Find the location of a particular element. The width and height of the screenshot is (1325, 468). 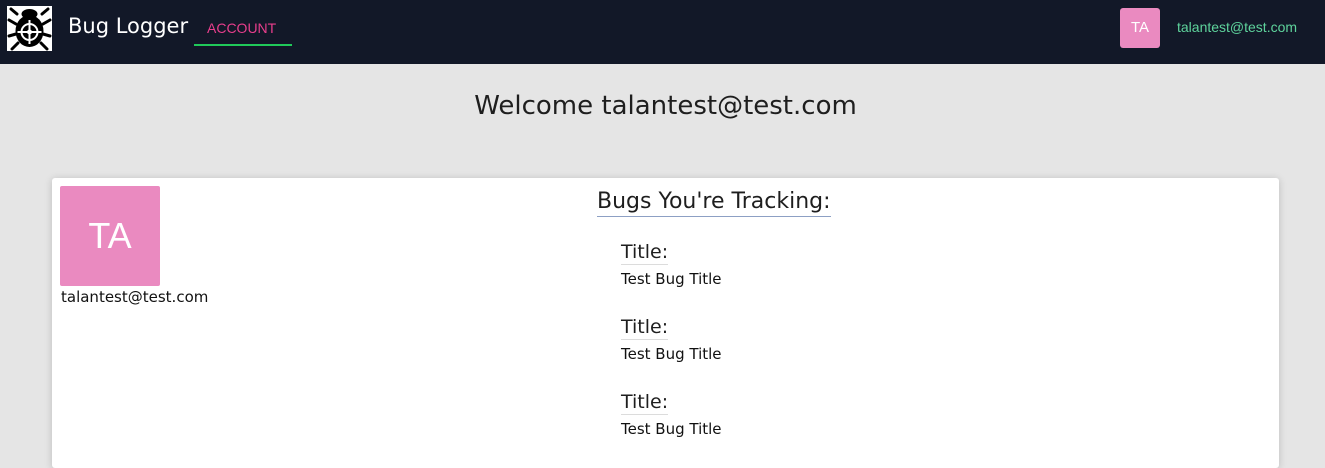

profile-email: talantest@test.com is located at coordinates (135, 297).